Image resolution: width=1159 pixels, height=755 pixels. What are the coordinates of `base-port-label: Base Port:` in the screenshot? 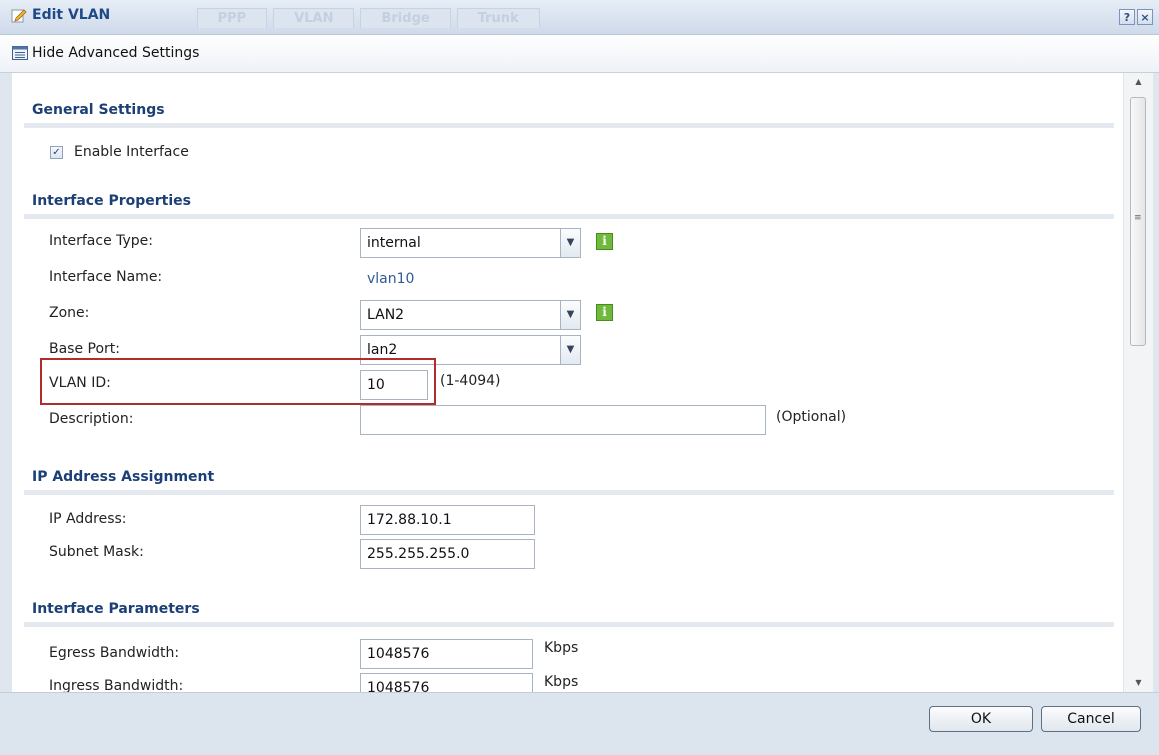 It's located at (85, 349).